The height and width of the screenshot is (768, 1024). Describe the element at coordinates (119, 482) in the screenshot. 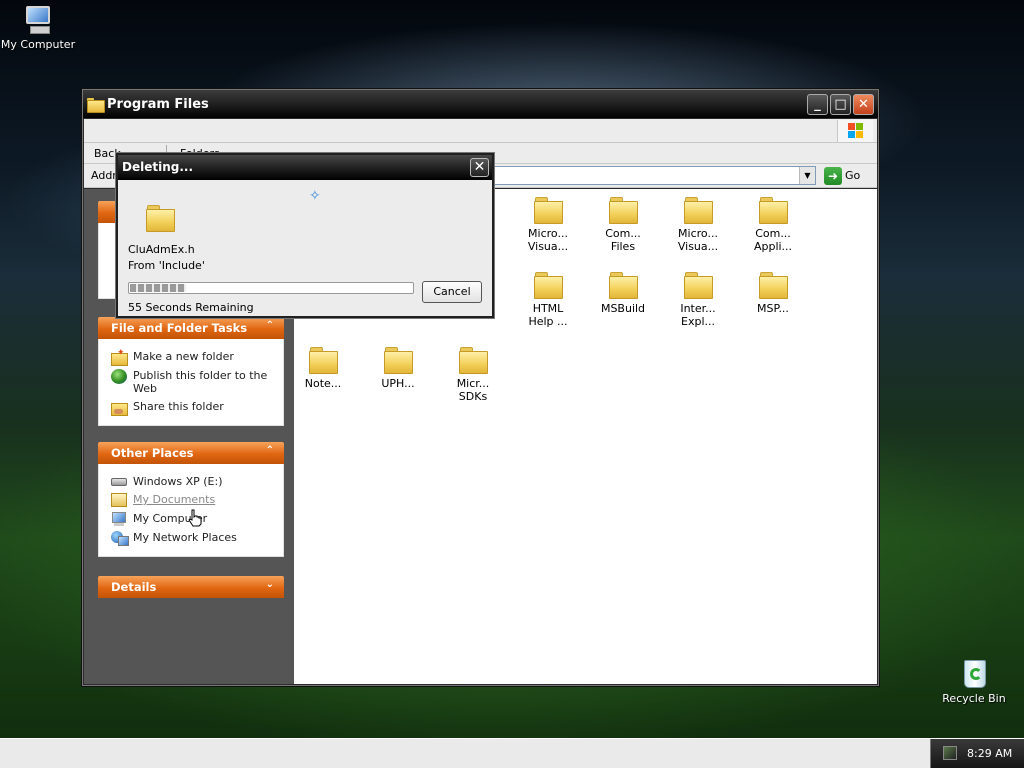

I see `drive-icon` at that location.